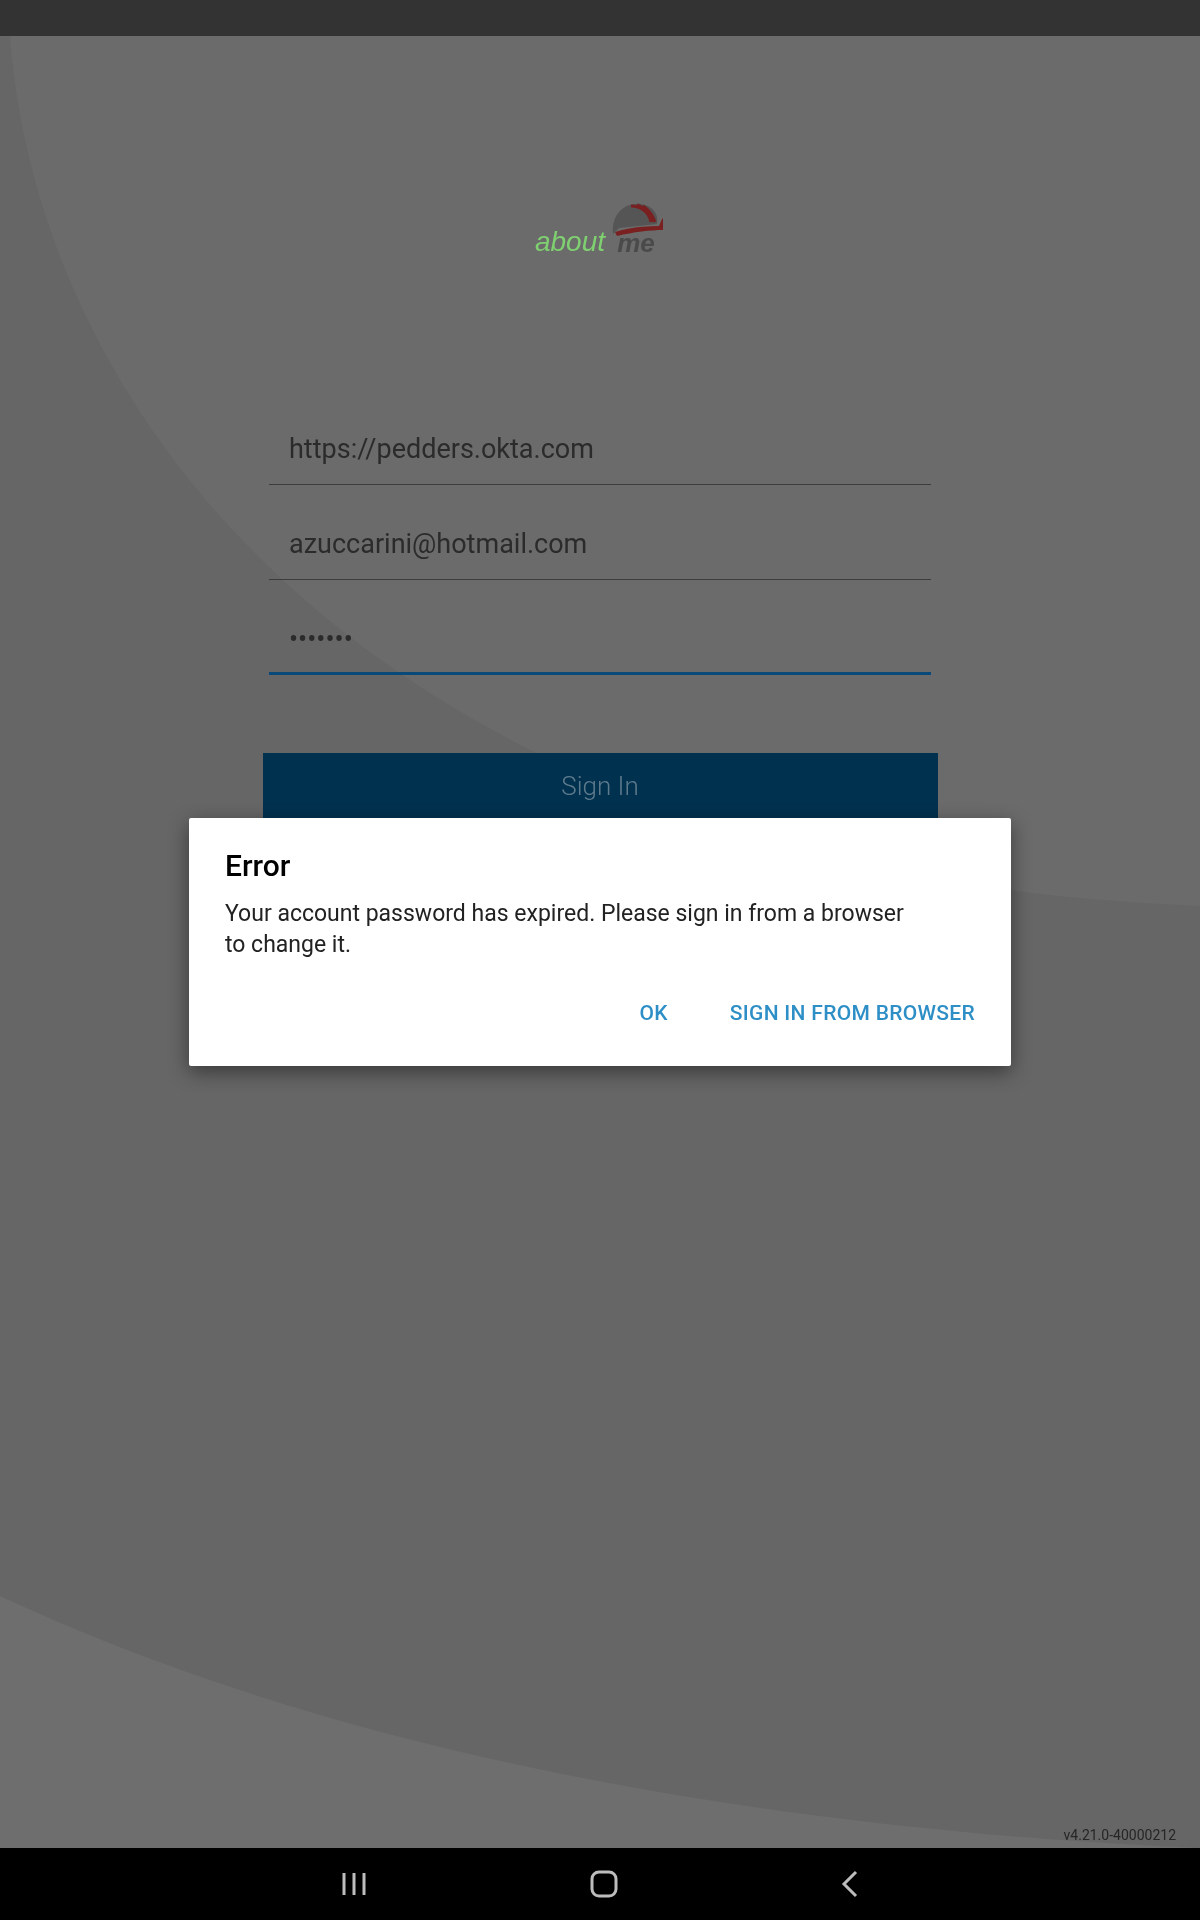 The width and height of the screenshot is (1200, 1920). Describe the element at coordinates (354, 1884) in the screenshot. I see `recent-apps-icon` at that location.